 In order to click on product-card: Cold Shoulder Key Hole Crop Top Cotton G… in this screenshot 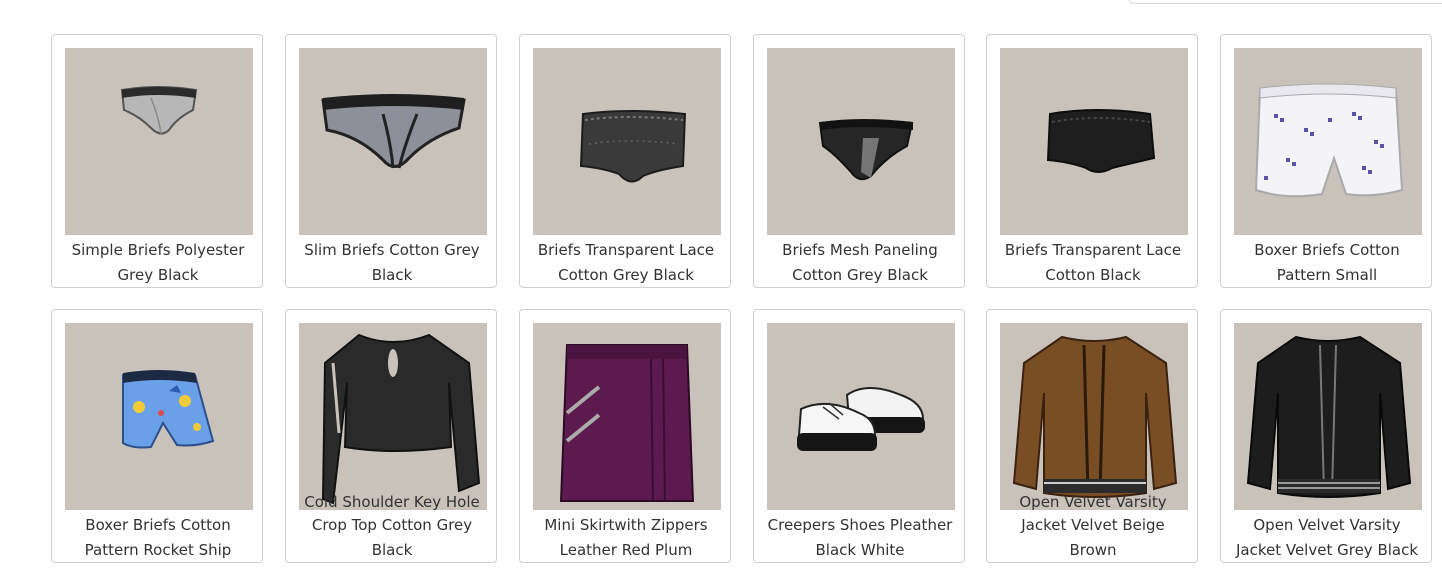, I will do `click(391, 436)`.